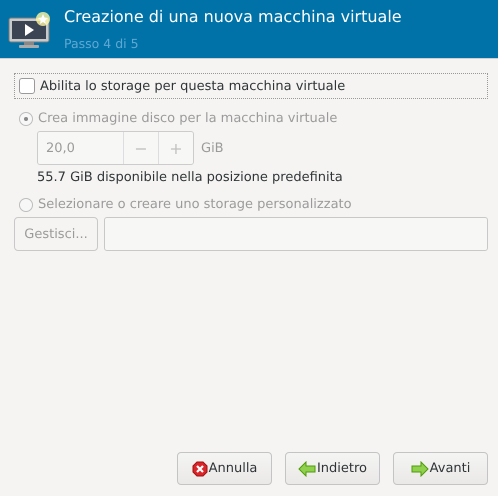 This screenshot has height=496, width=498. I want to click on available-space-note: 55.7 GiB disponibile nella posizione predefinita, so click(190, 177).